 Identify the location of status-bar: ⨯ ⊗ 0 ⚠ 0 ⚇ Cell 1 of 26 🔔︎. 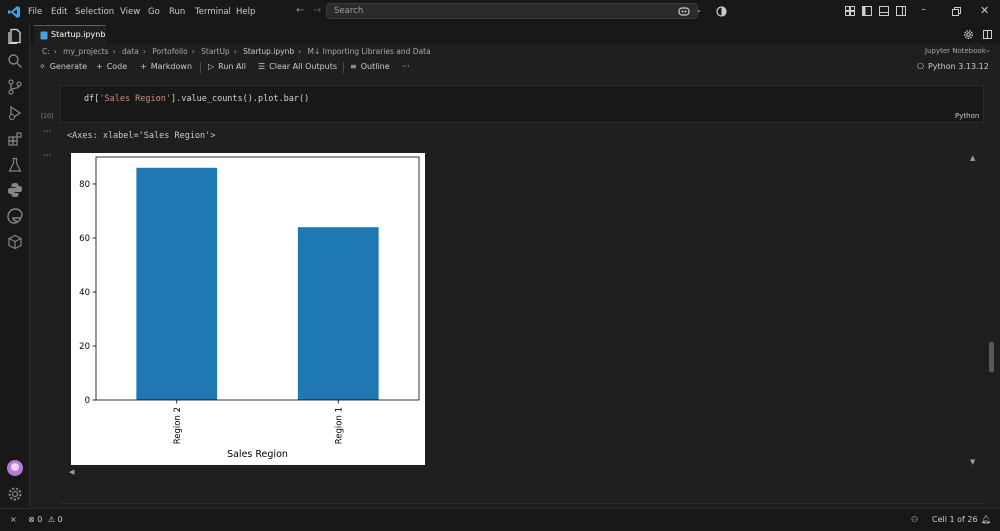
(500, 519).